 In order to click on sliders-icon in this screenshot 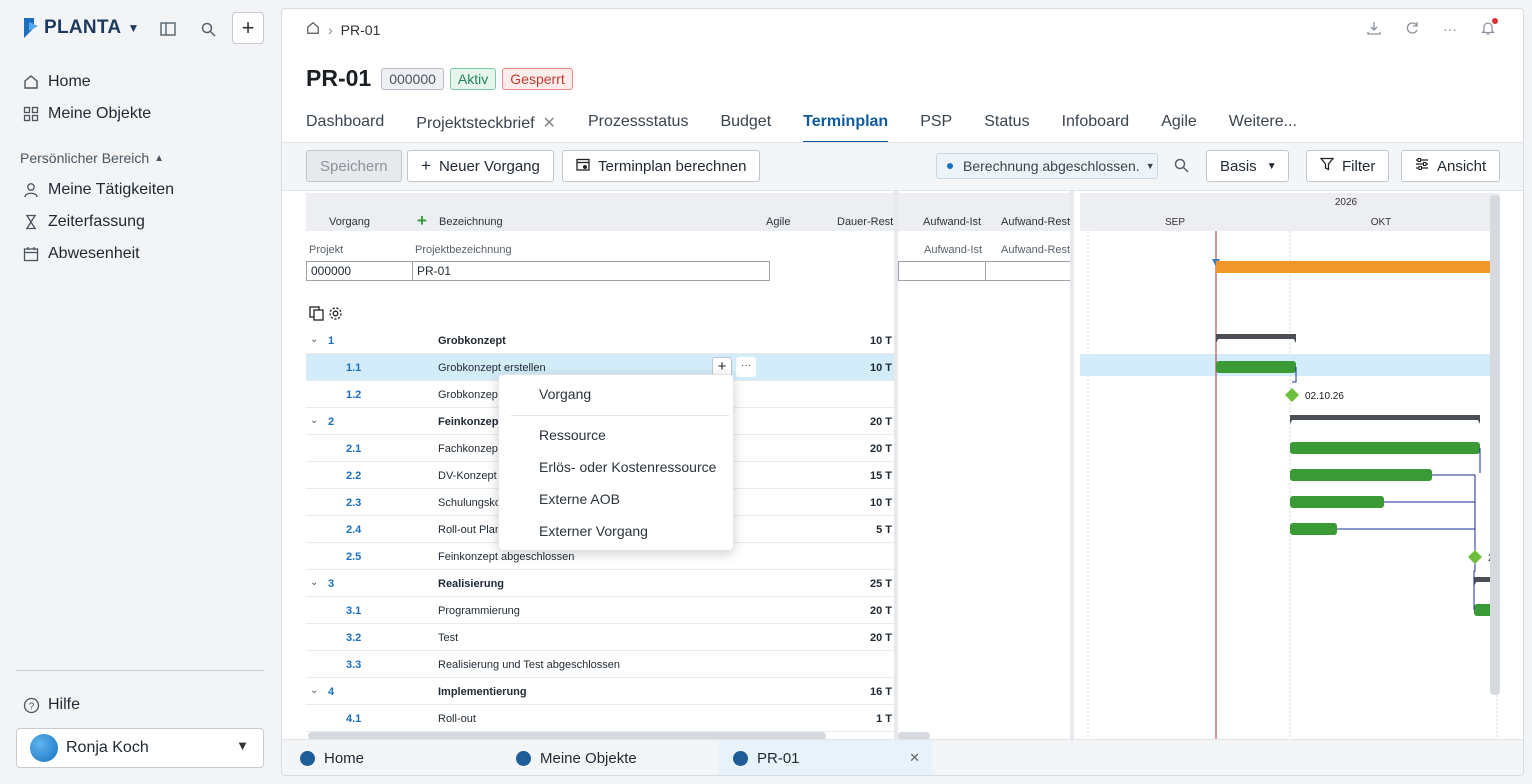, I will do `click(1422, 166)`.